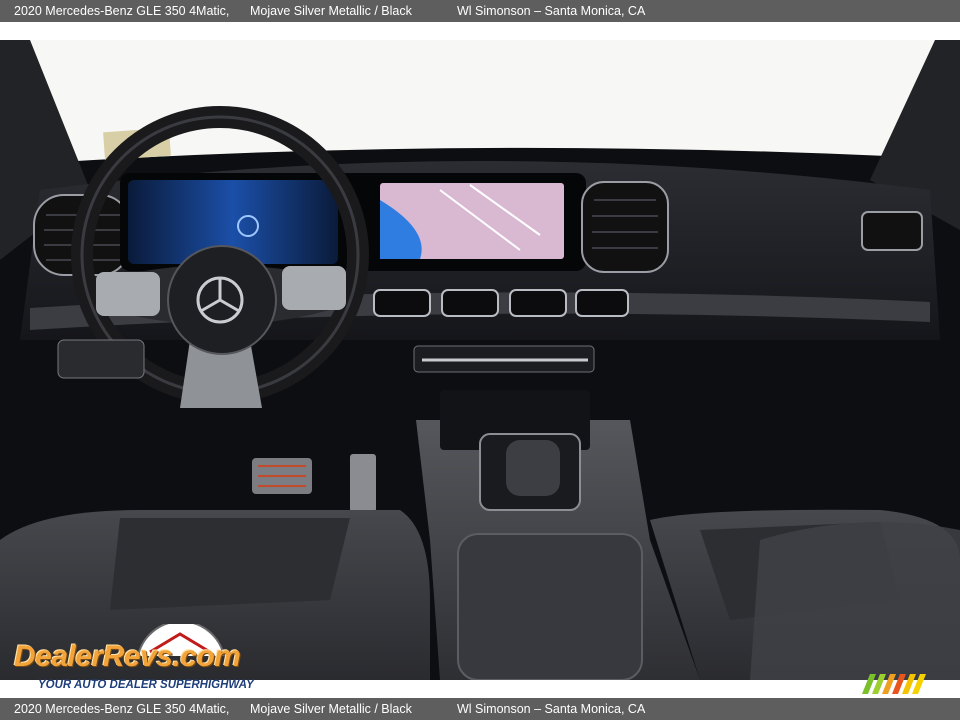 The width and height of the screenshot is (960, 720). What do you see at coordinates (122, 11) in the screenshot?
I see `caption-title: 2020 Mercedes-Benz GLE 350 4Matic,` at bounding box center [122, 11].